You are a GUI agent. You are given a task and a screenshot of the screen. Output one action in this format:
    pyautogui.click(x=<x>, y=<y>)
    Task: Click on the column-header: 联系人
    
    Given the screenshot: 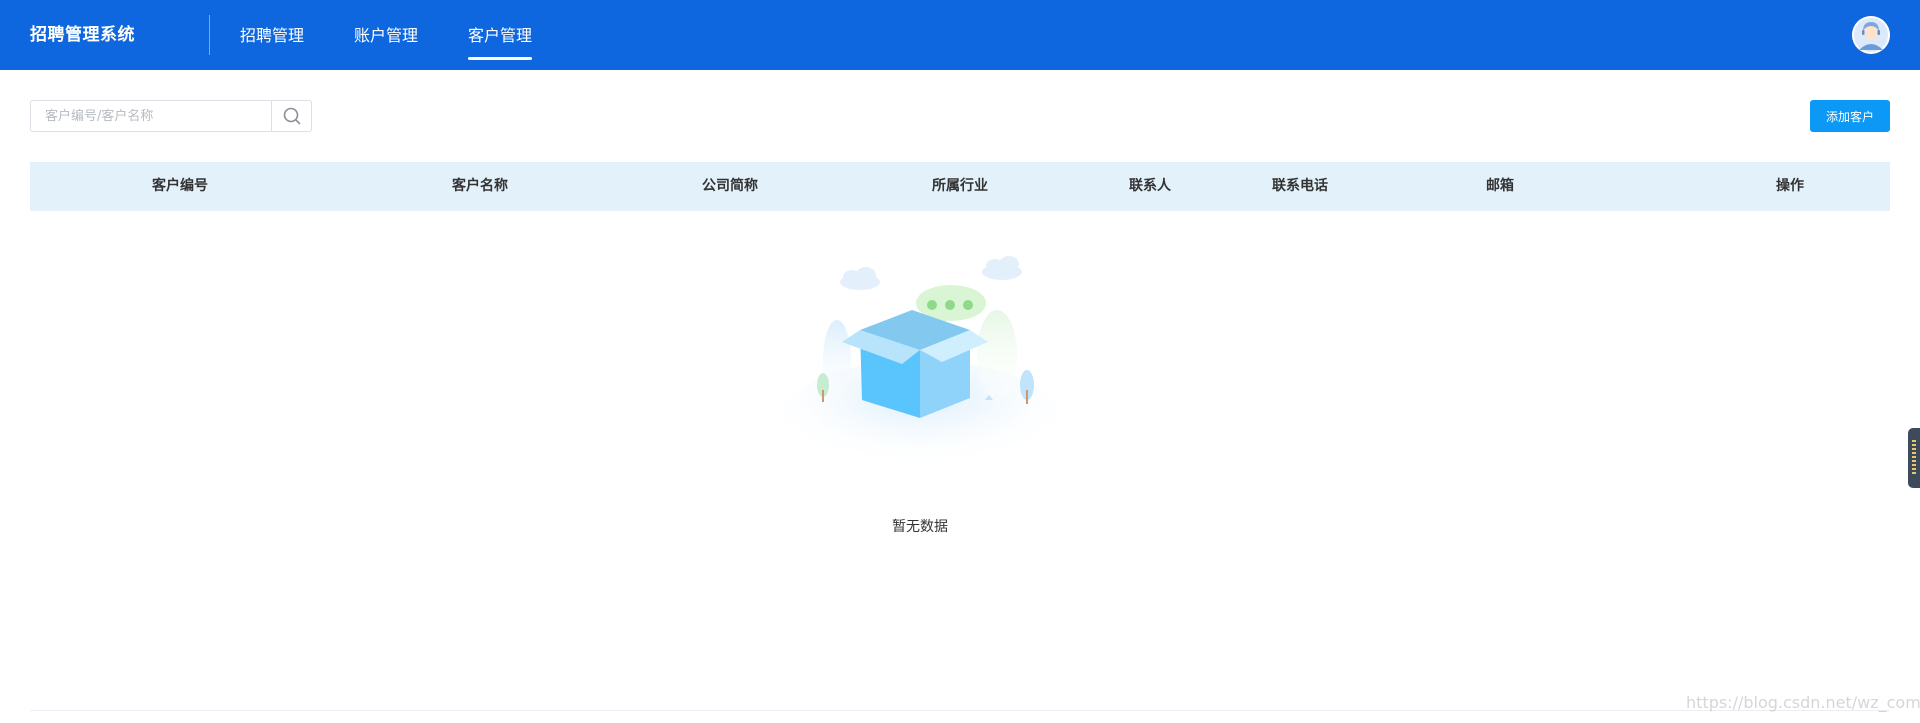 What is the action you would take?
    pyautogui.click(x=1150, y=186)
    